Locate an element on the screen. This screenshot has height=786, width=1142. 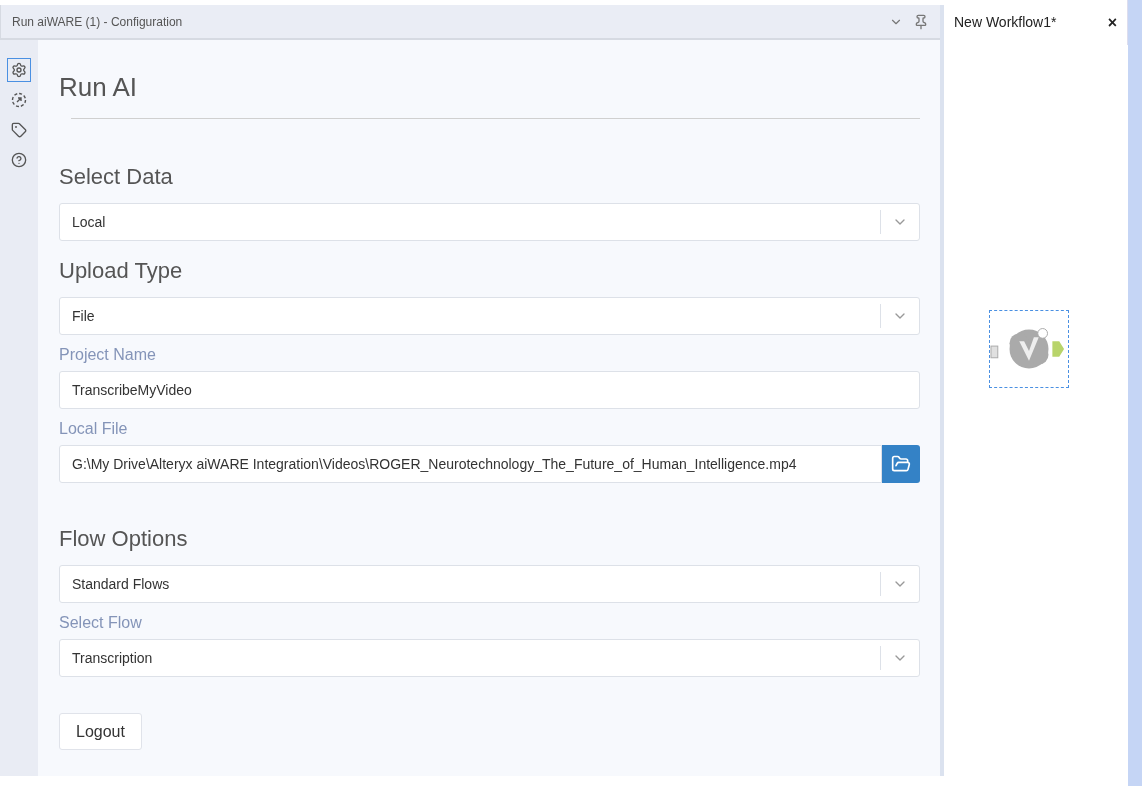
tag-icon is located at coordinates (19, 130).